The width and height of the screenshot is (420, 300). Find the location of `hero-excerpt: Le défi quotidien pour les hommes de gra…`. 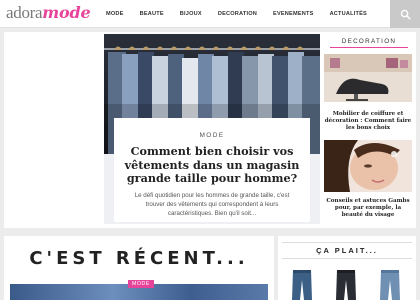

hero-excerpt: Le défi quotidien pour les hommes de gra… is located at coordinates (212, 204).